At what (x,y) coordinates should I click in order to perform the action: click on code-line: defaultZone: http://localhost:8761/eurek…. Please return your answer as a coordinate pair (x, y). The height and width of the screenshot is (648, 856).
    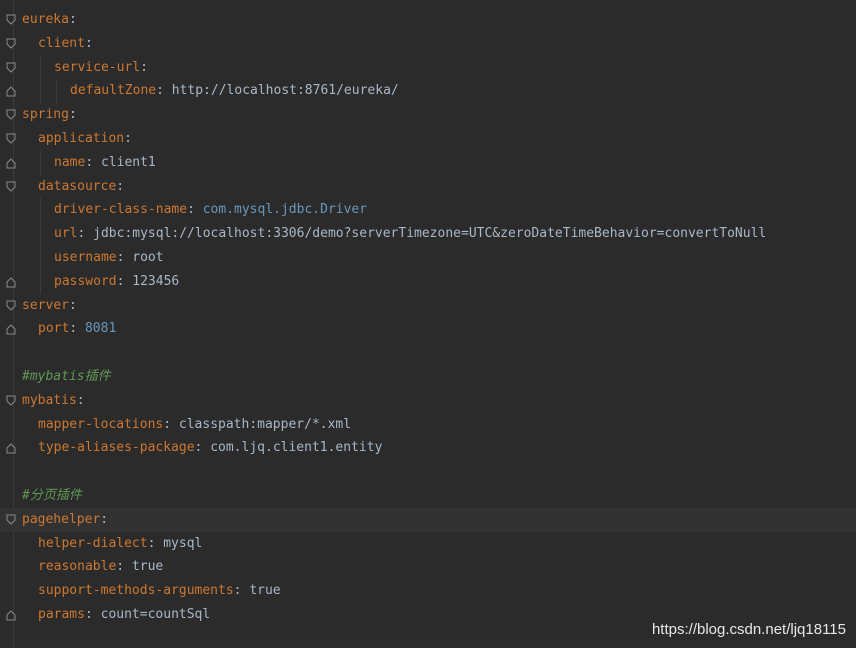
    Looking at the image, I should click on (428, 91).